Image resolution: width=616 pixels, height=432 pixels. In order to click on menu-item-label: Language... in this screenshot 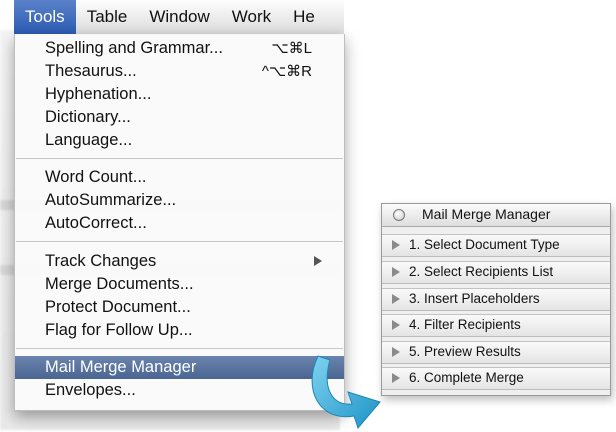, I will do `click(89, 140)`.